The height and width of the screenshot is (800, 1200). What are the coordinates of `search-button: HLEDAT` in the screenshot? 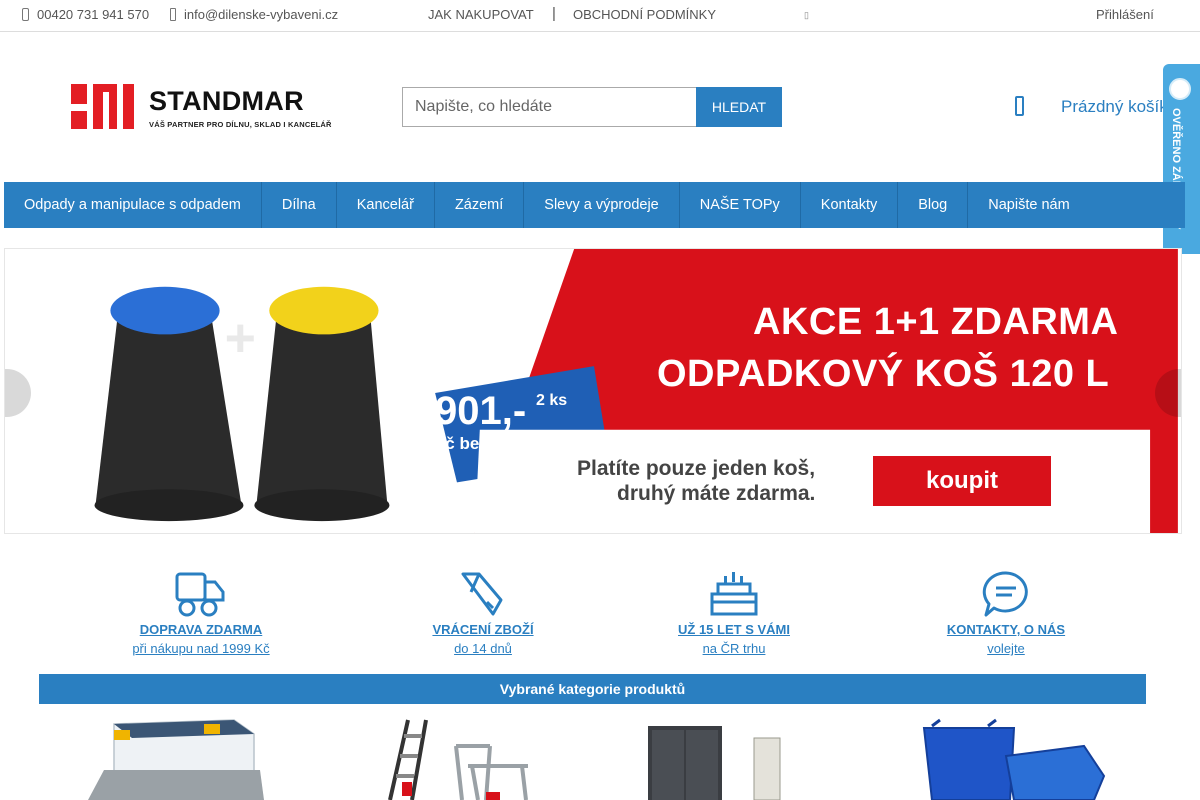 It's located at (739, 107).